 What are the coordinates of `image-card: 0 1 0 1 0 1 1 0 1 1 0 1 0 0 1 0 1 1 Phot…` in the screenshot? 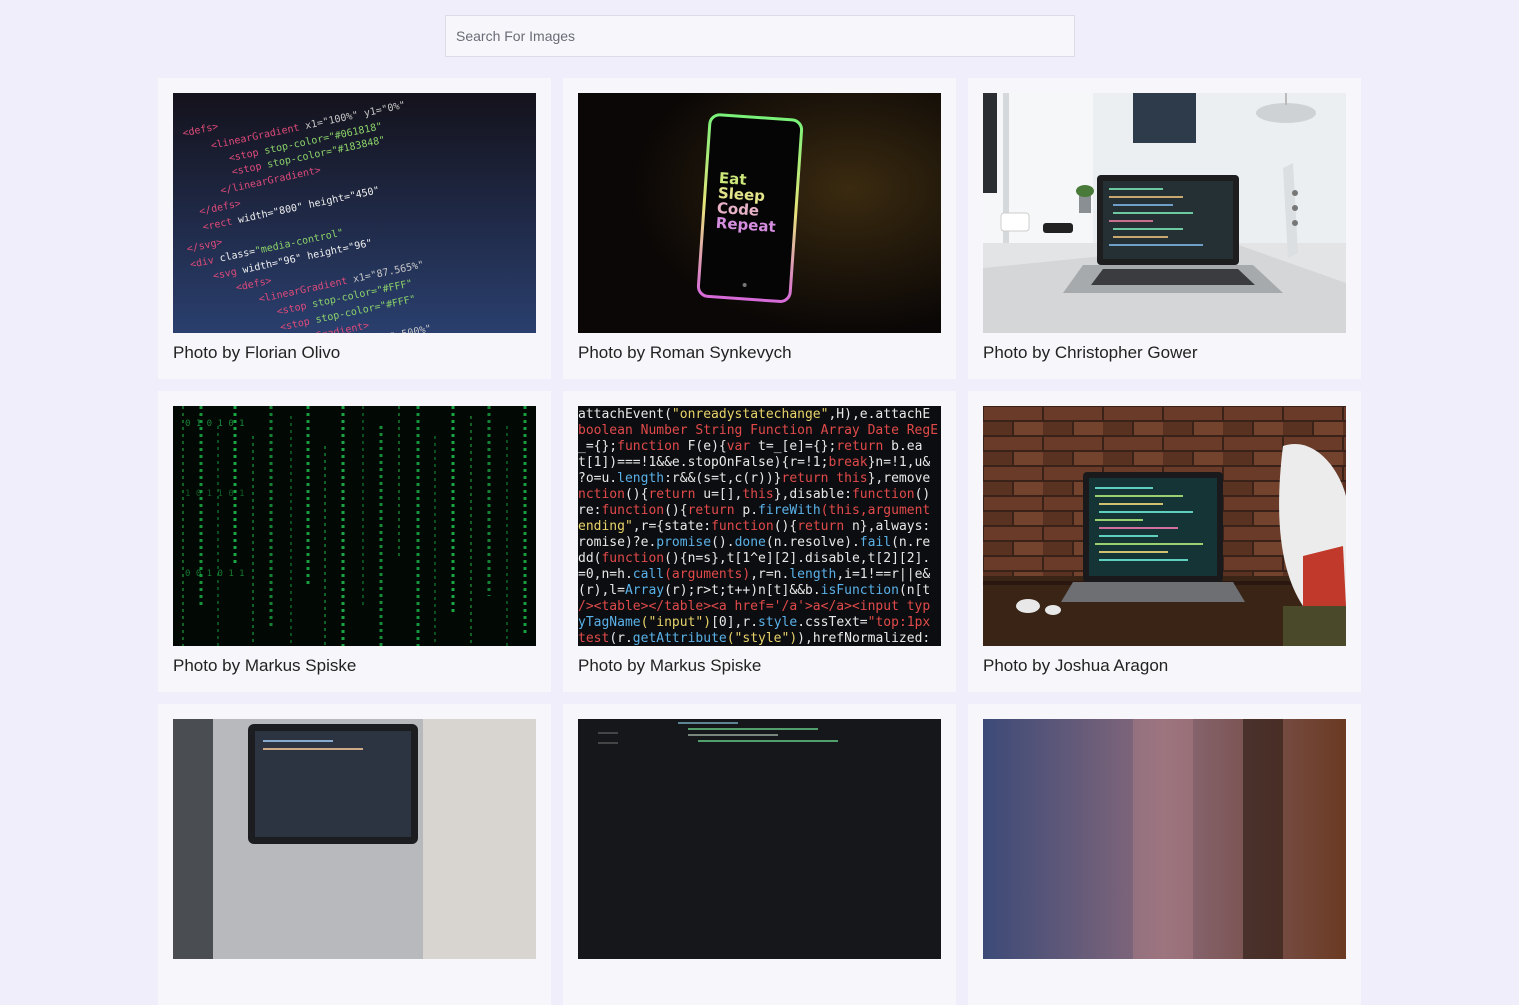 It's located at (354, 541).